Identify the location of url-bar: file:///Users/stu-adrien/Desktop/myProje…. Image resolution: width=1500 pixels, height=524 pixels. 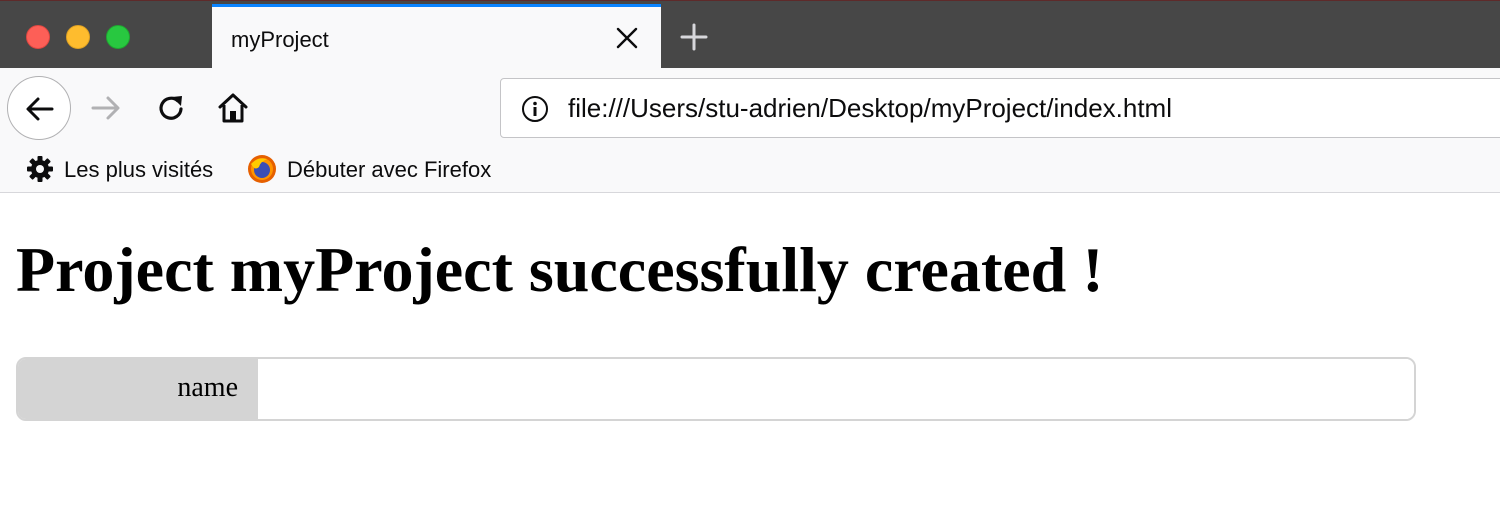
(1000, 108).